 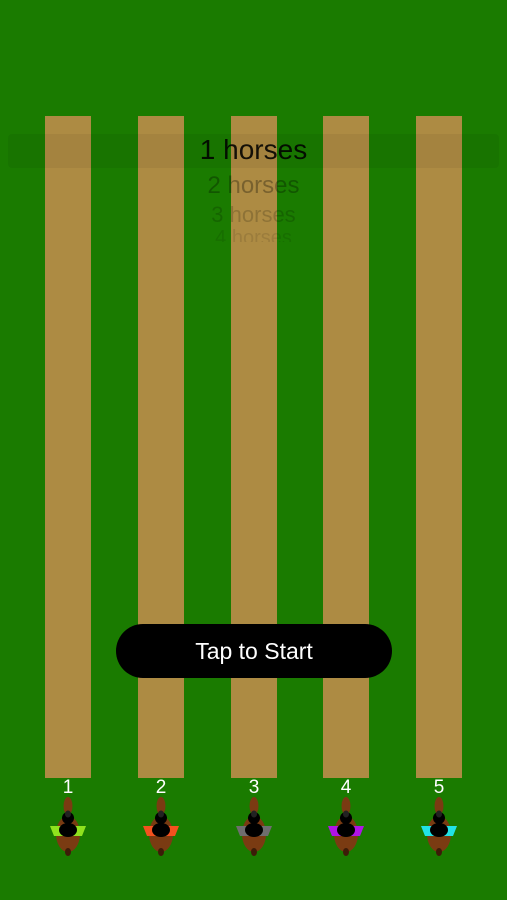 I want to click on horse-count-picker: 1 horses 2 horses 3 horses 4 horses, so click(x=253, y=187).